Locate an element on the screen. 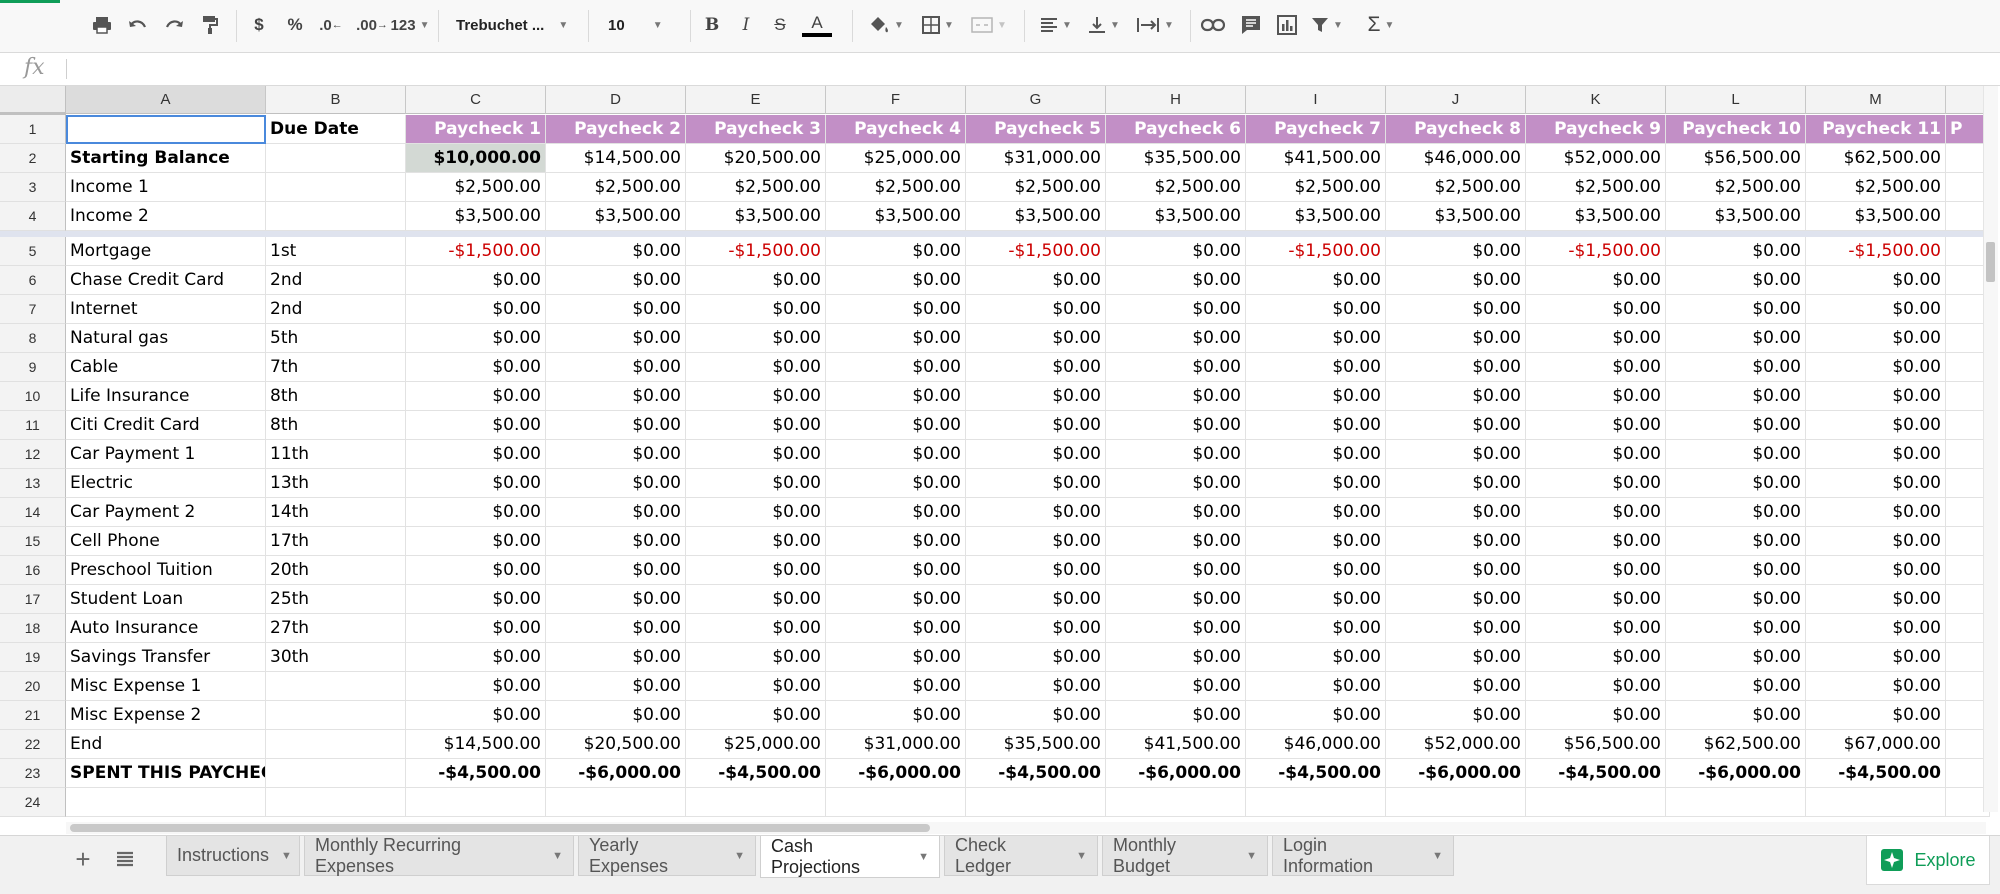 Image resolution: width=2000 pixels, height=894 pixels. cell-e16: $0.00 is located at coordinates (756, 570).